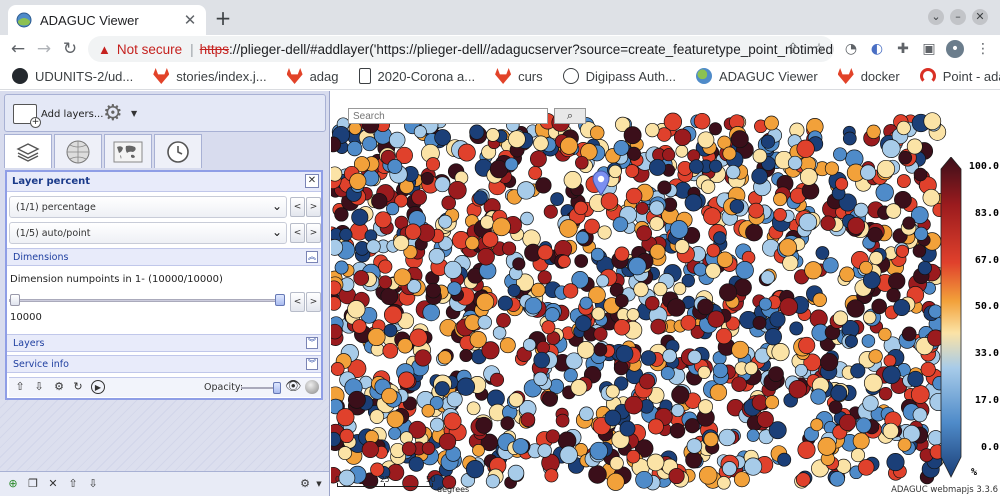  Describe the element at coordinates (819, 49) in the screenshot. I see `bookmark-star-icon: ☆` at that location.